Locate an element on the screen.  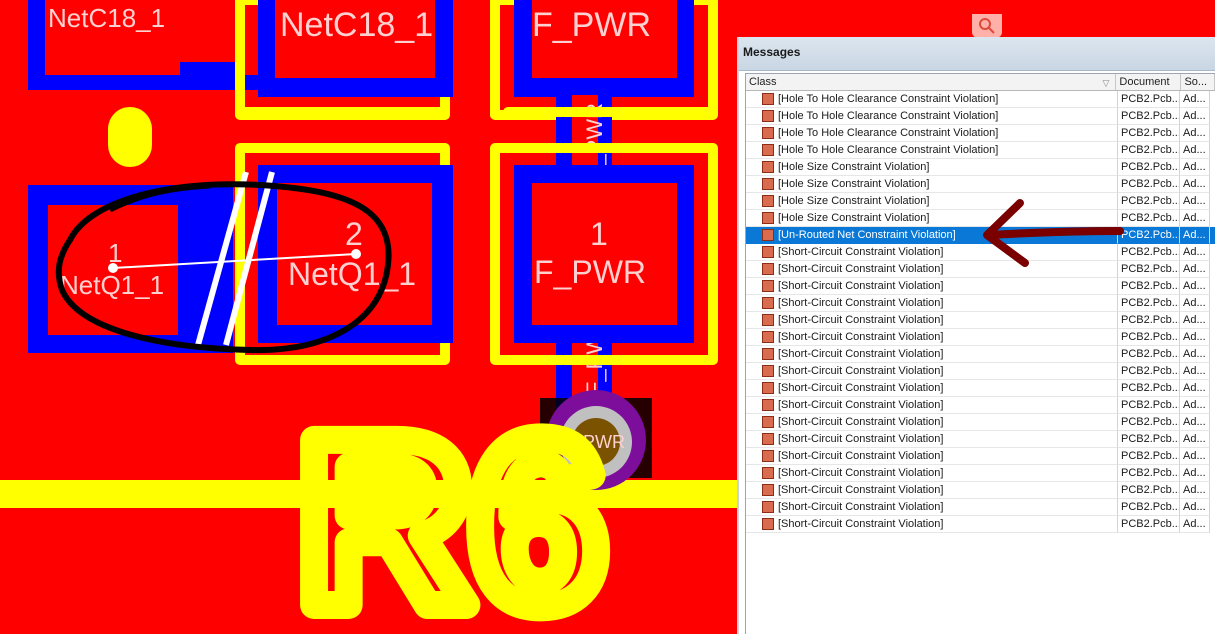
sort-filter-icon: ▽ is located at coordinates (1105, 82).